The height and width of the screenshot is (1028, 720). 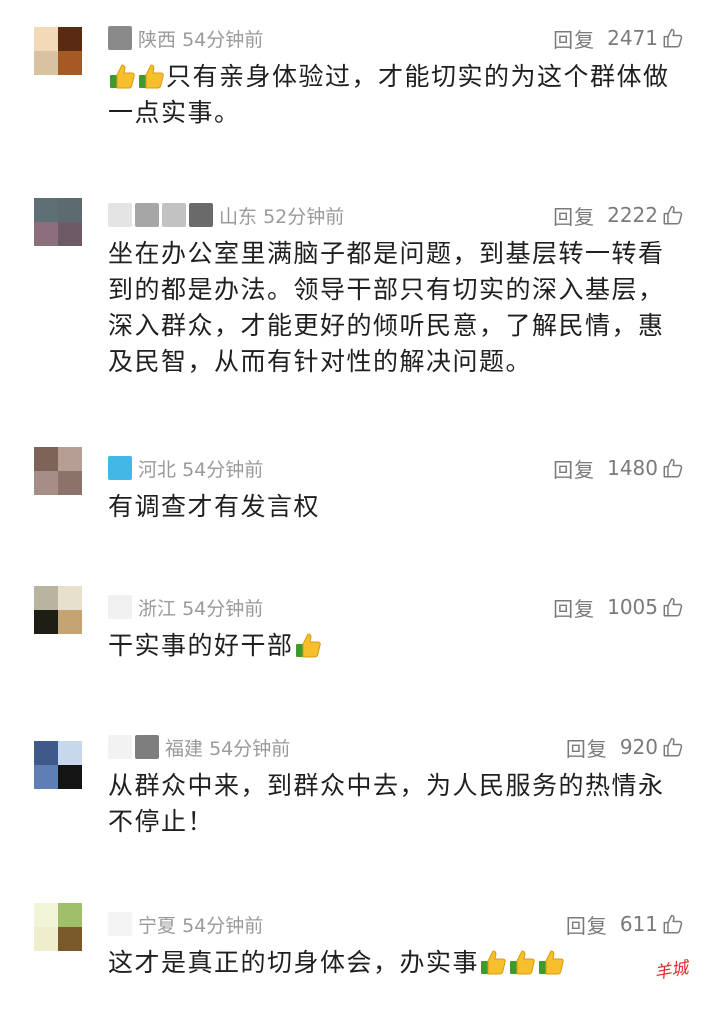 I want to click on comment-text: 这才是真正的切身体会，办实事, so click(x=398, y=963).